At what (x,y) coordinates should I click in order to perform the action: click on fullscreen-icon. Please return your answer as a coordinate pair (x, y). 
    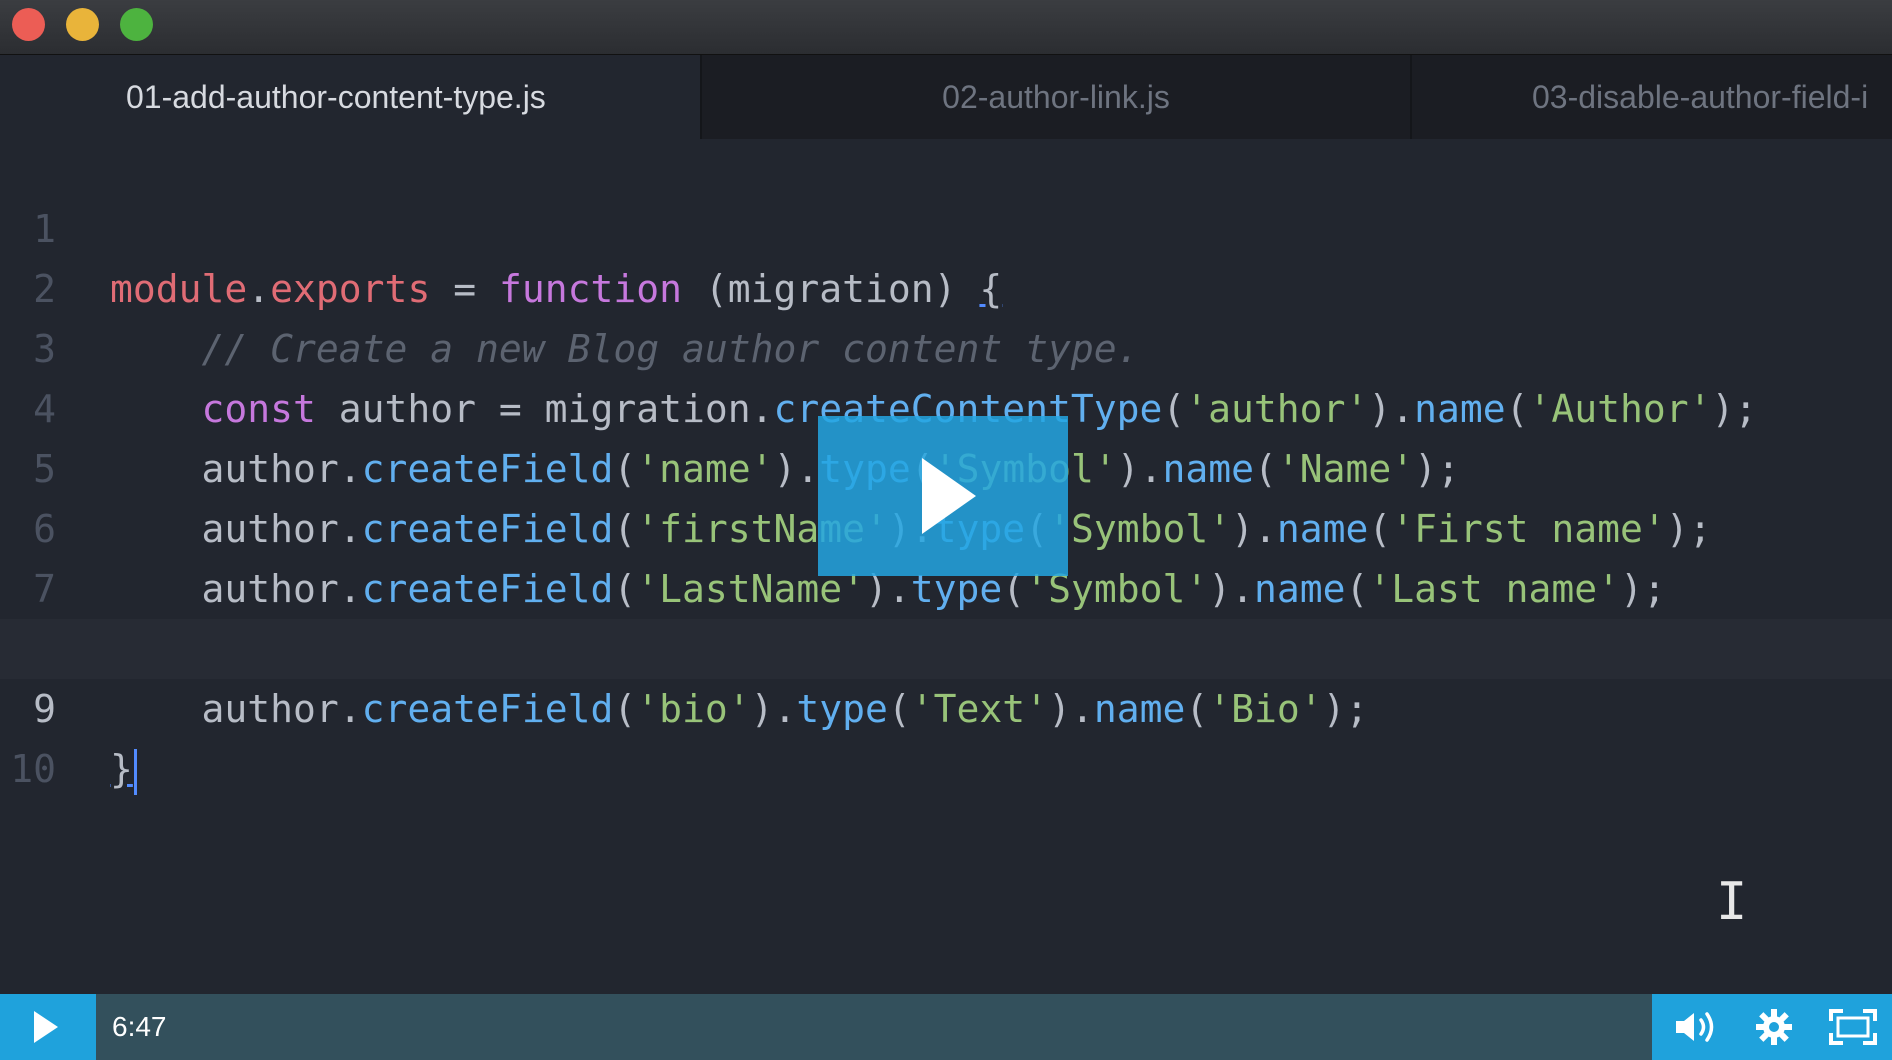
    Looking at the image, I should click on (1853, 1027).